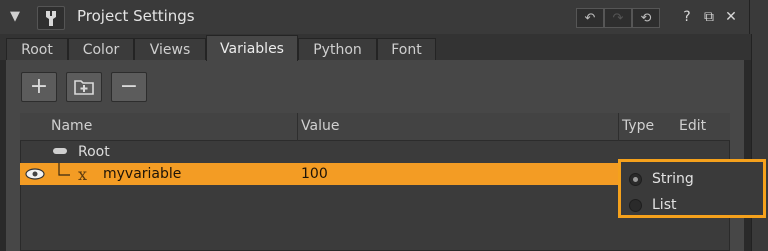 The image size is (768, 251). Describe the element at coordinates (39, 87) in the screenshot. I see `add-variable-button: +` at that location.